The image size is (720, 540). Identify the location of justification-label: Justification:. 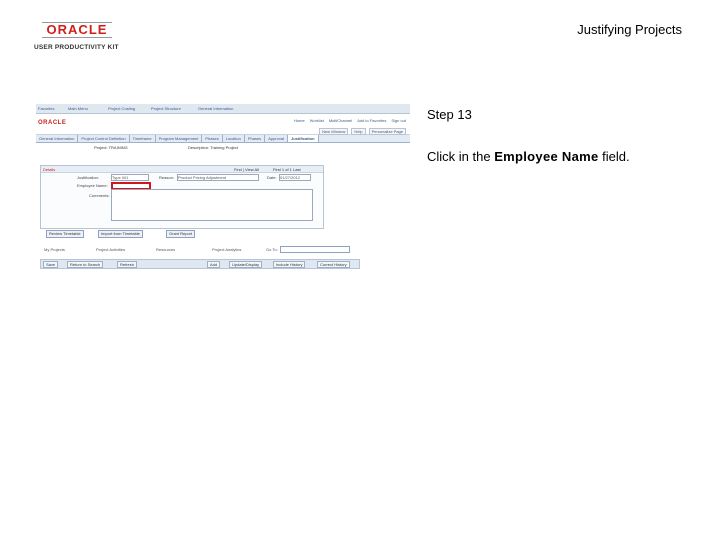
(88, 177).